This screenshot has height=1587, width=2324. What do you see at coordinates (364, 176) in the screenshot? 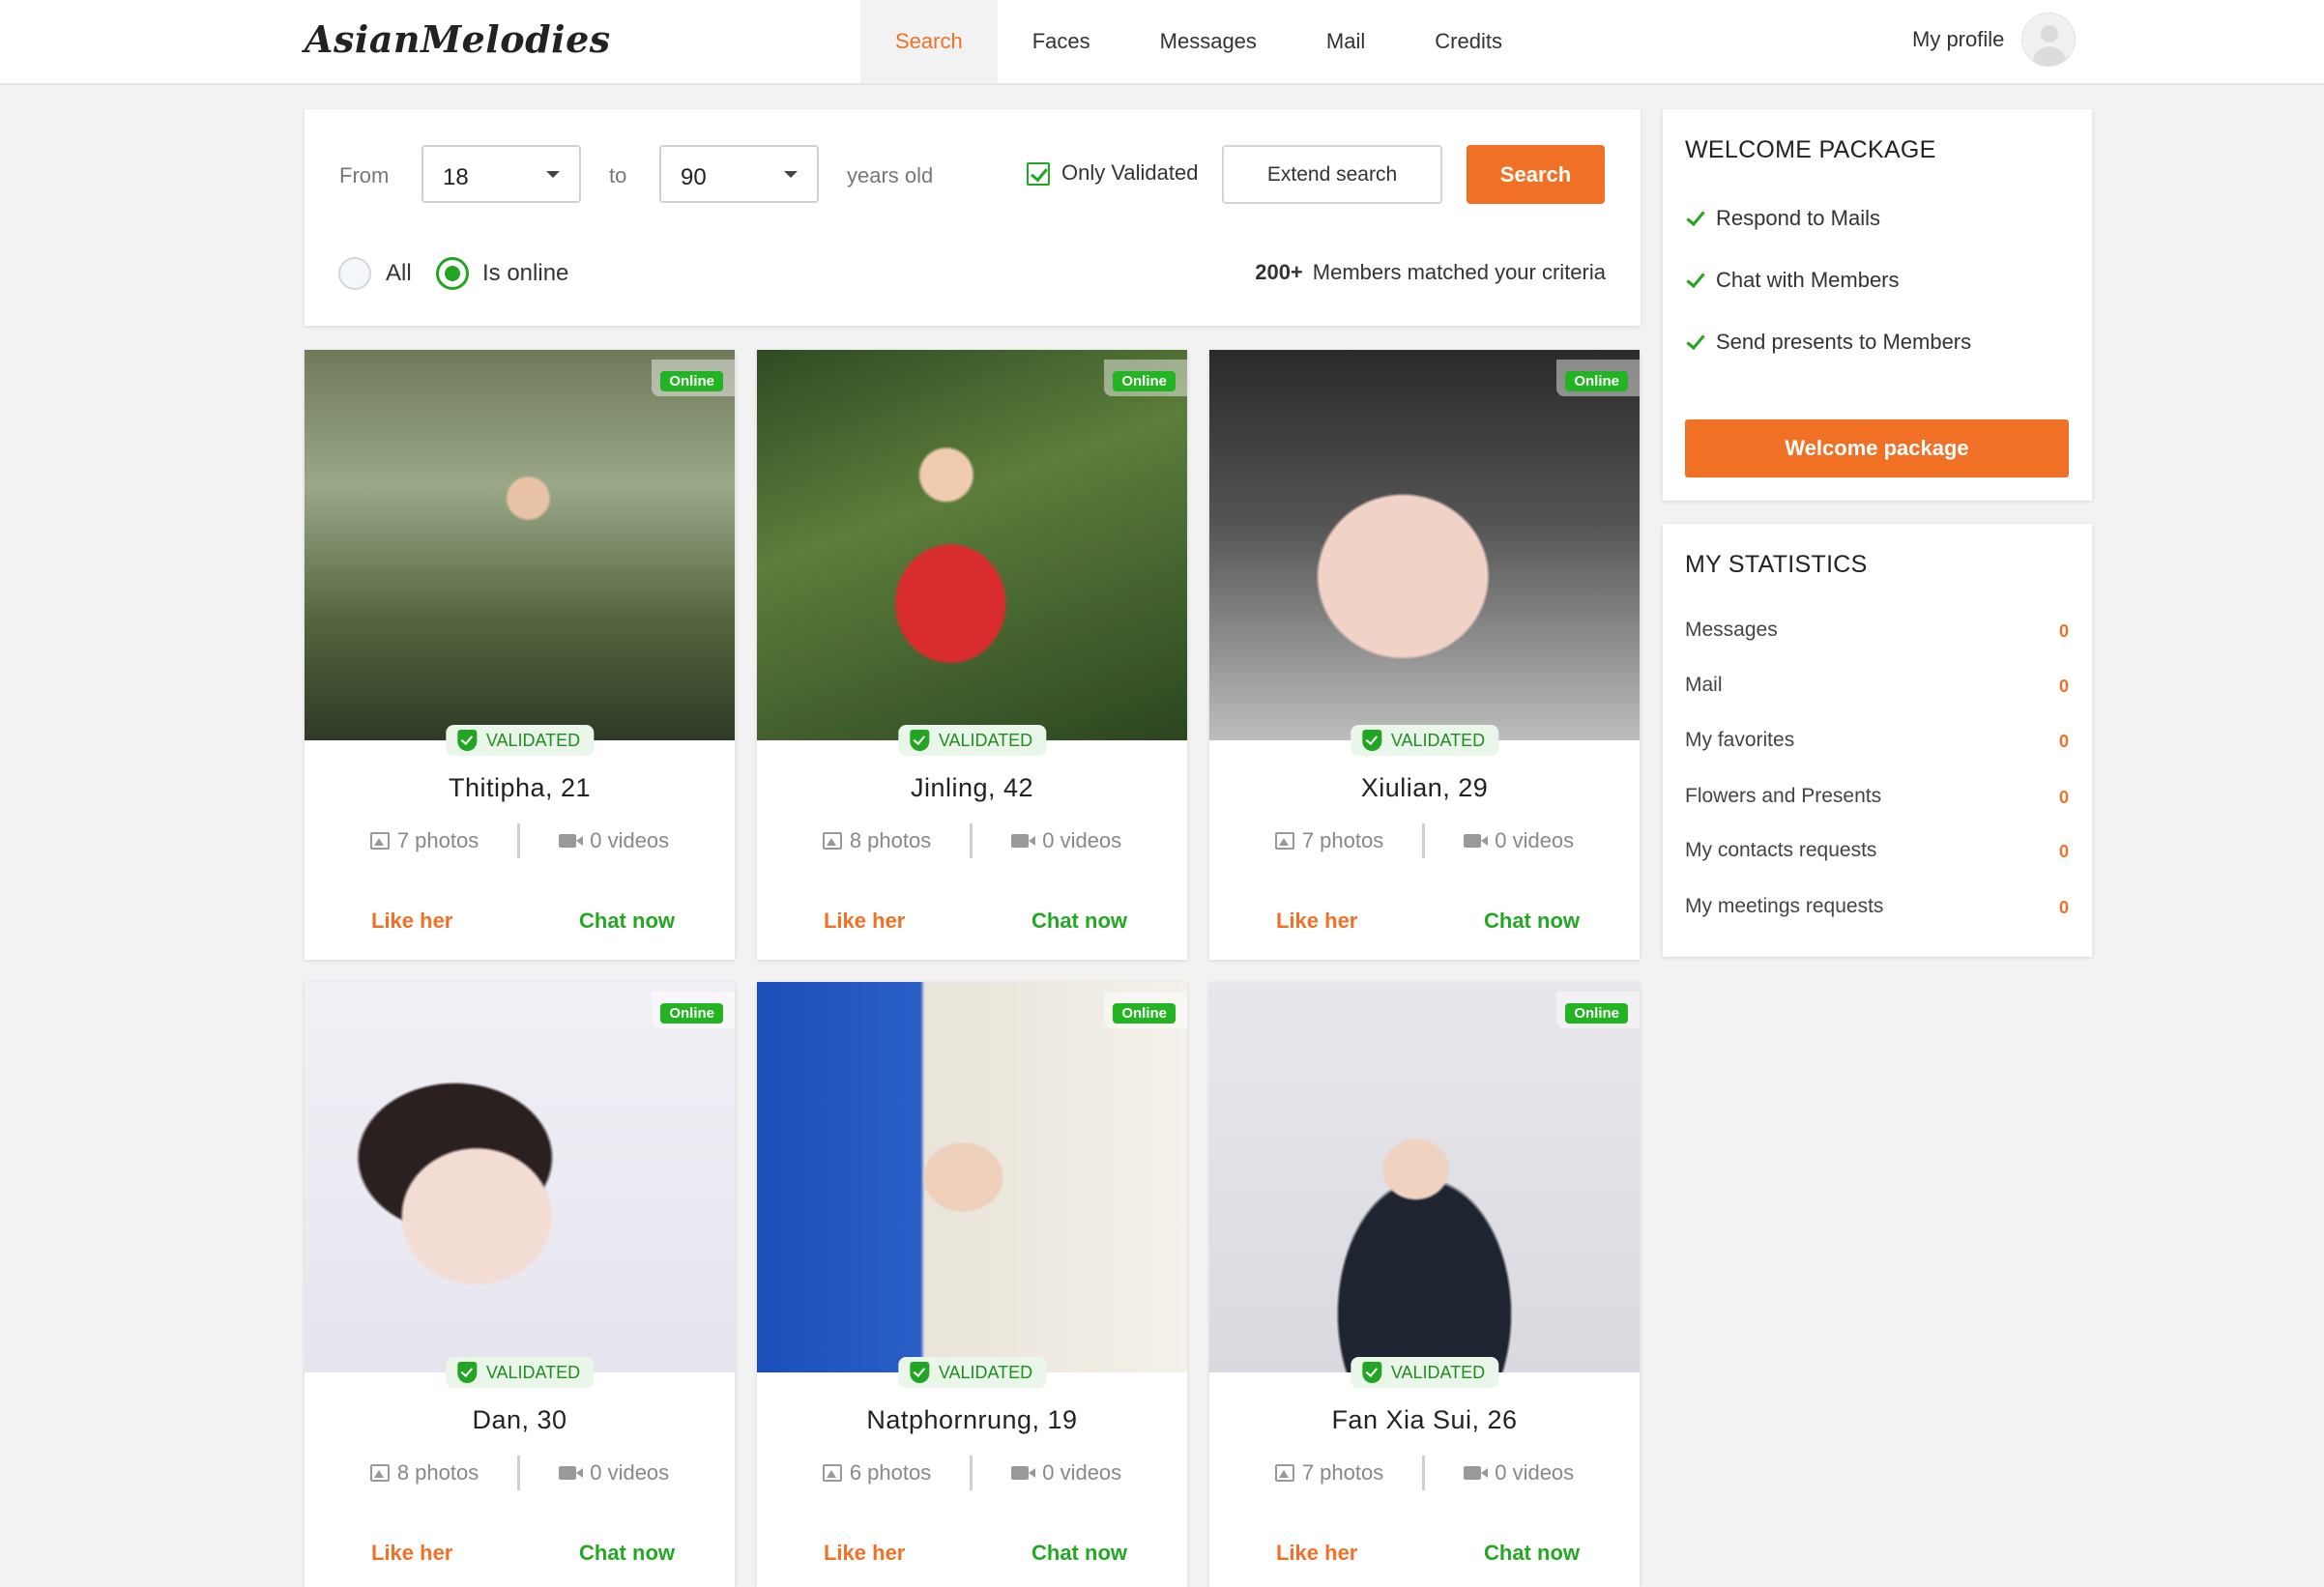
I see `from-label: From` at bounding box center [364, 176].